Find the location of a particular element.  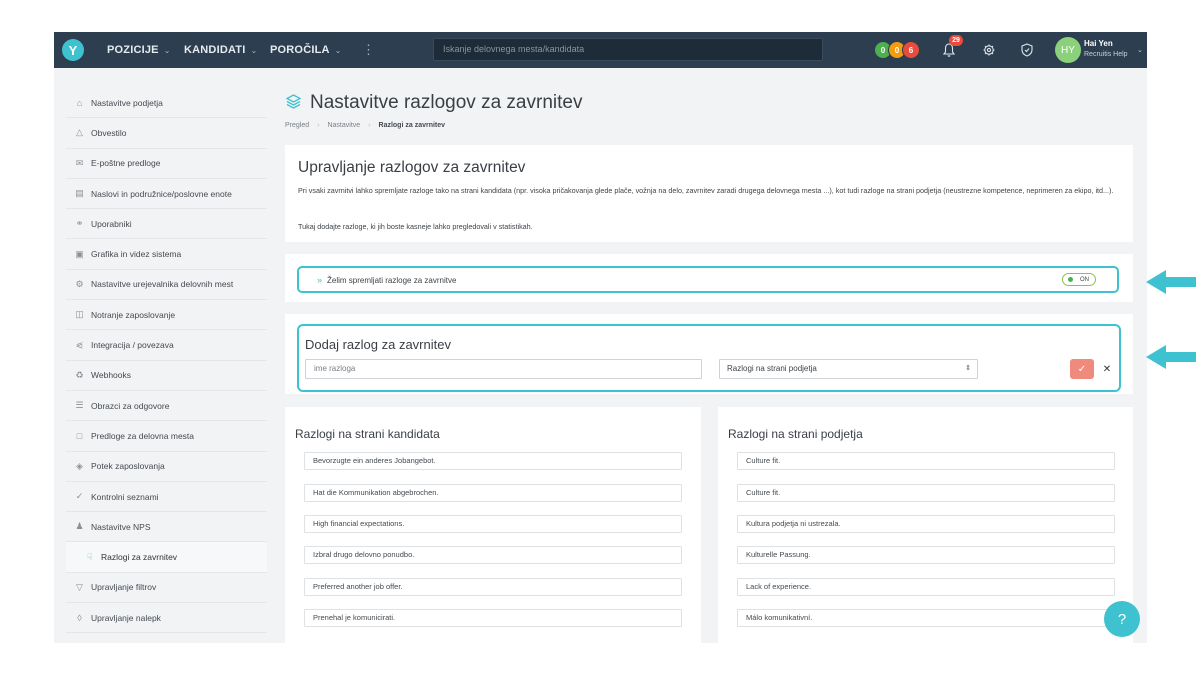

candidate-reason-item: High financial expectations. is located at coordinates (493, 524).